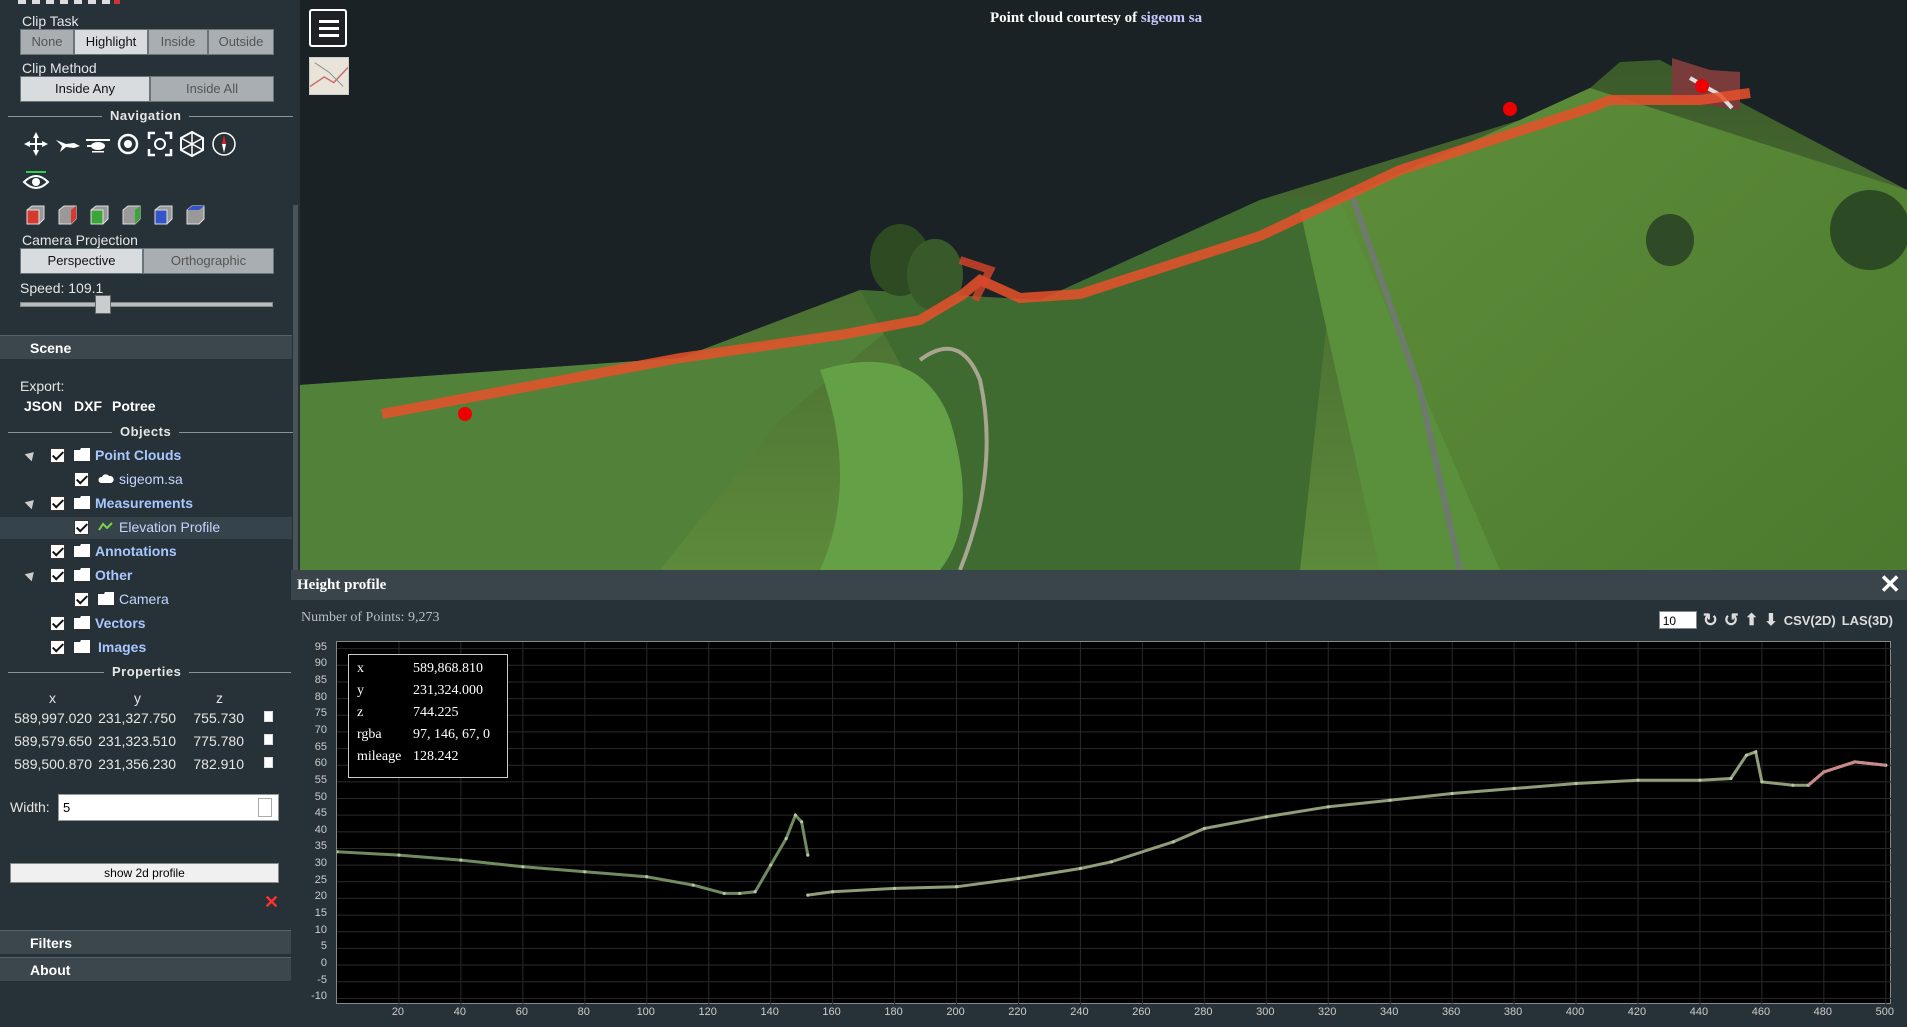 The width and height of the screenshot is (1907, 1027). What do you see at coordinates (323, 946) in the screenshot?
I see `y-tick-label: 5` at bounding box center [323, 946].